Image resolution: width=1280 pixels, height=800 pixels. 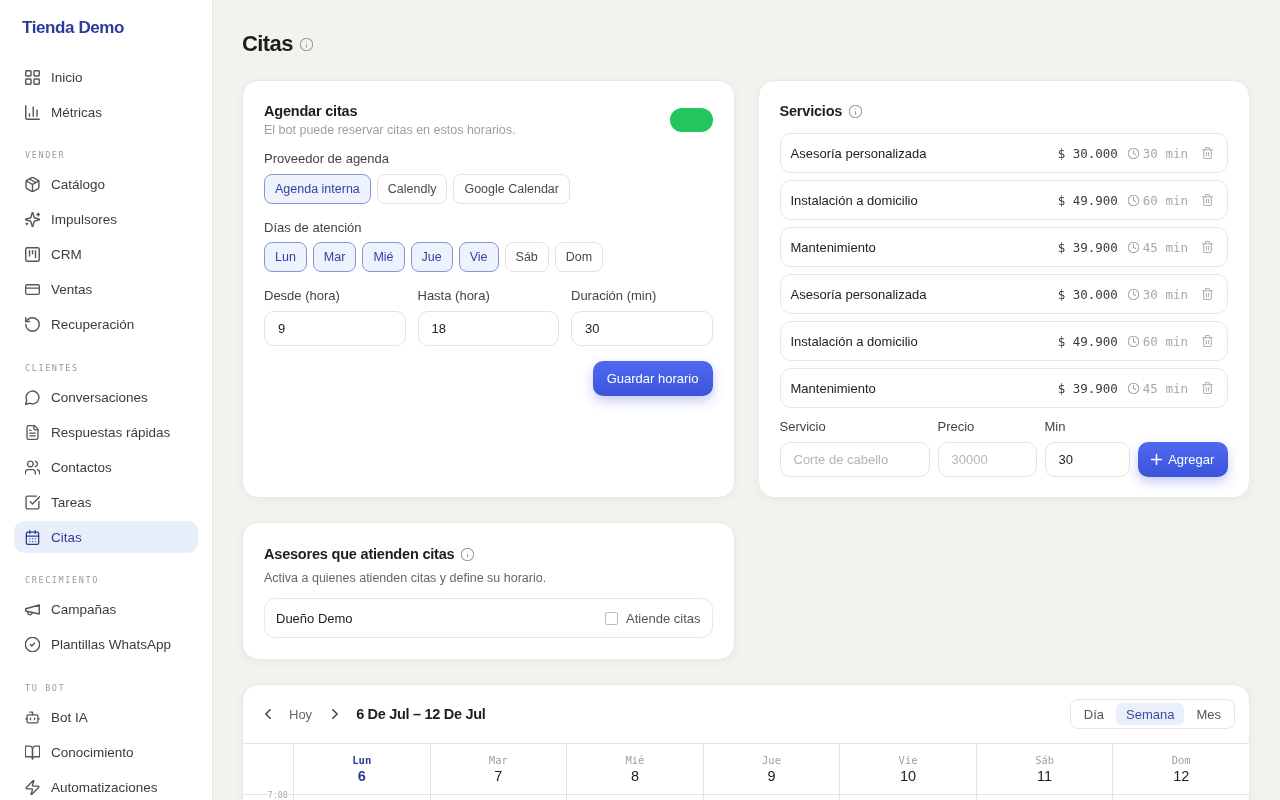 What do you see at coordinates (1182, 459) in the screenshot?
I see `add-button: Agregar` at bounding box center [1182, 459].